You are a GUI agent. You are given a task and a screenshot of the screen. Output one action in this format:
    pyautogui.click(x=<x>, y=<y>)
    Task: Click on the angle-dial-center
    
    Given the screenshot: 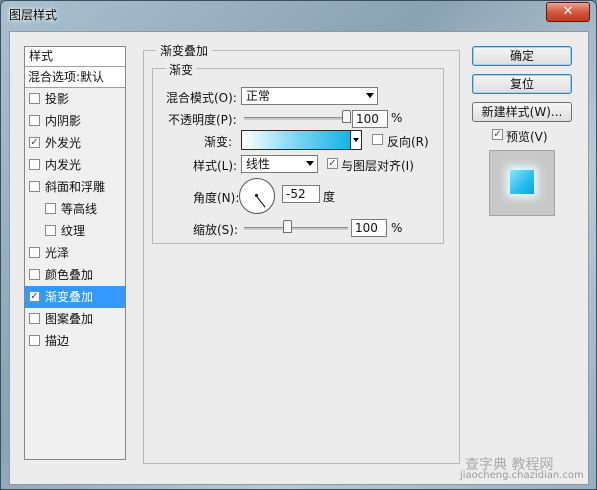 What is the action you would take?
    pyautogui.click(x=256, y=195)
    